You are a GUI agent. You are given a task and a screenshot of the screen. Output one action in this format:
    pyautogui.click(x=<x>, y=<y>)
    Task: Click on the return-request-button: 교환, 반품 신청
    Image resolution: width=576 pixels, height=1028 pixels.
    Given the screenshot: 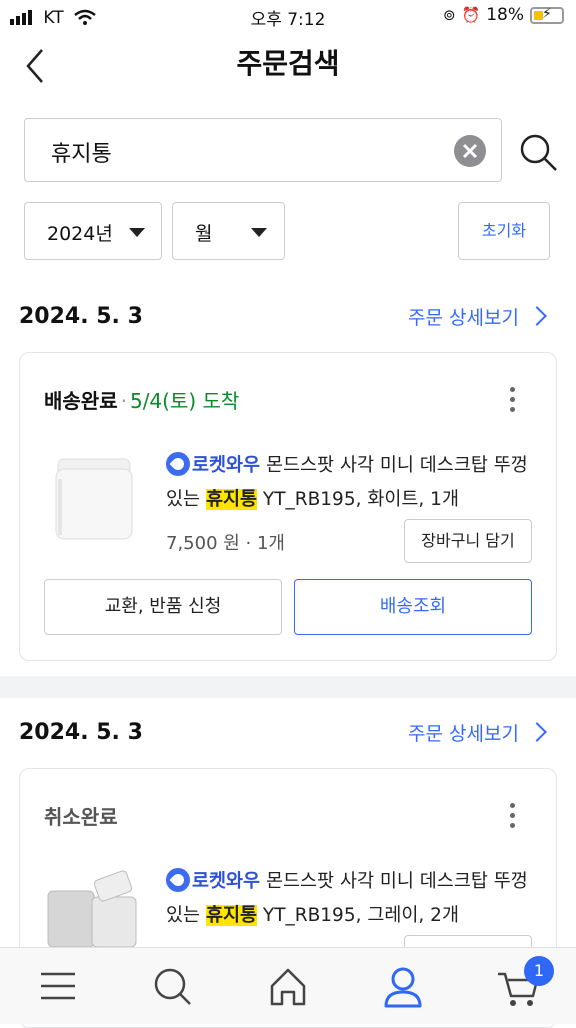 What is the action you would take?
    pyautogui.click(x=163, y=607)
    